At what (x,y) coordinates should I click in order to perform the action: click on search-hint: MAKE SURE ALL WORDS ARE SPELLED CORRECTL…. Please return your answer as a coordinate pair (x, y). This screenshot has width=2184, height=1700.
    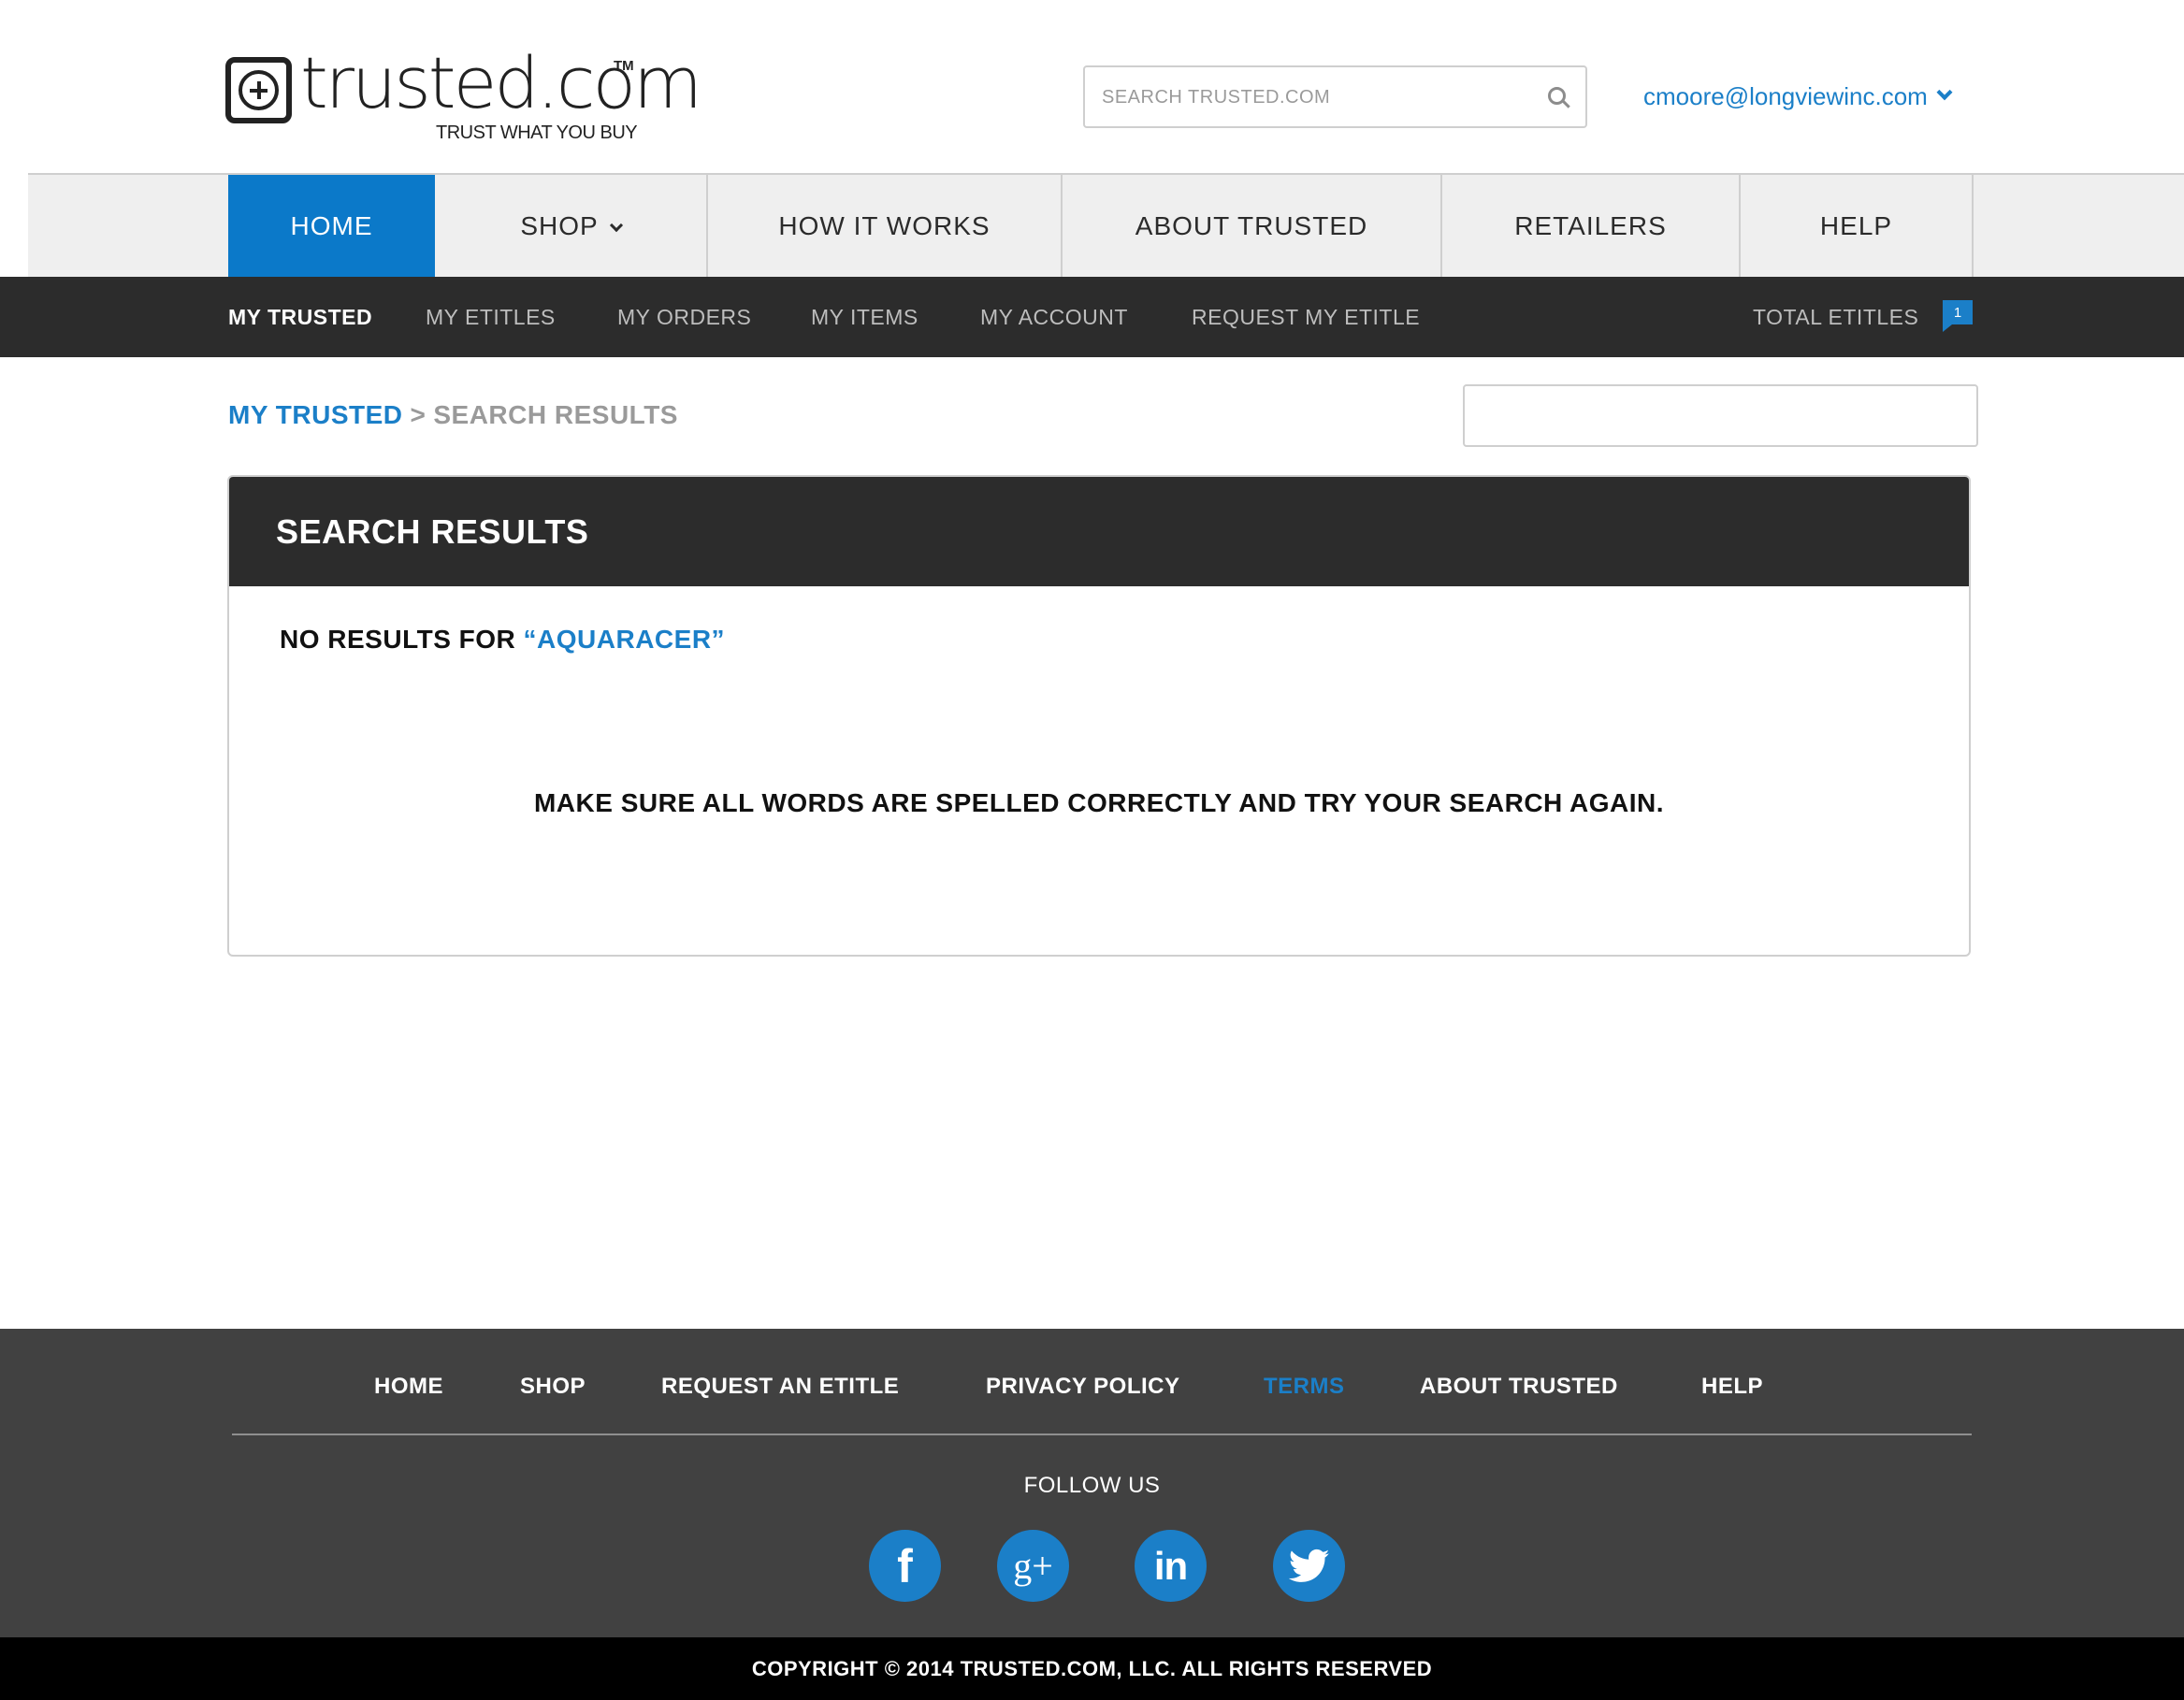
    Looking at the image, I should click on (1099, 802).